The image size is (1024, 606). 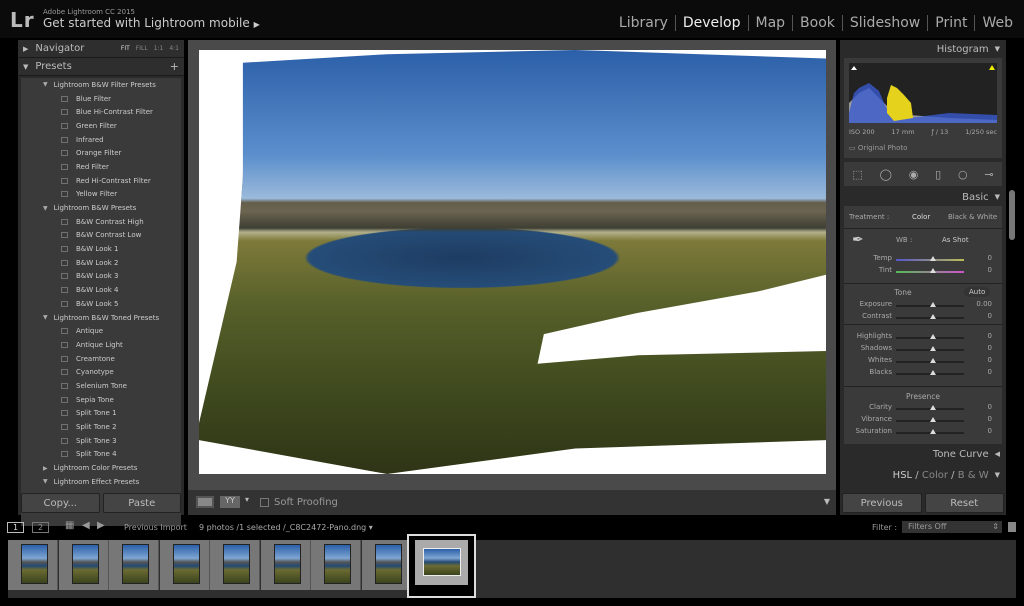 What do you see at coordinates (101, 126) in the screenshot?
I see `preset-item: Green Filter` at bounding box center [101, 126].